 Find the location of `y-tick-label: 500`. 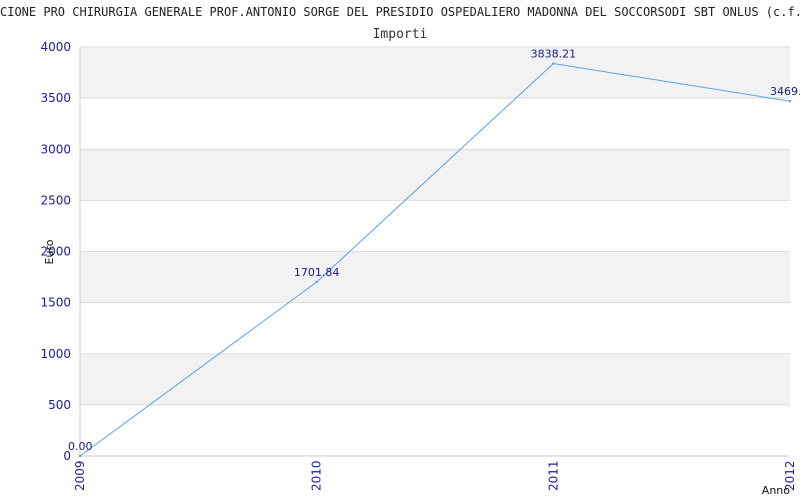

y-tick-label: 500 is located at coordinates (59, 405).